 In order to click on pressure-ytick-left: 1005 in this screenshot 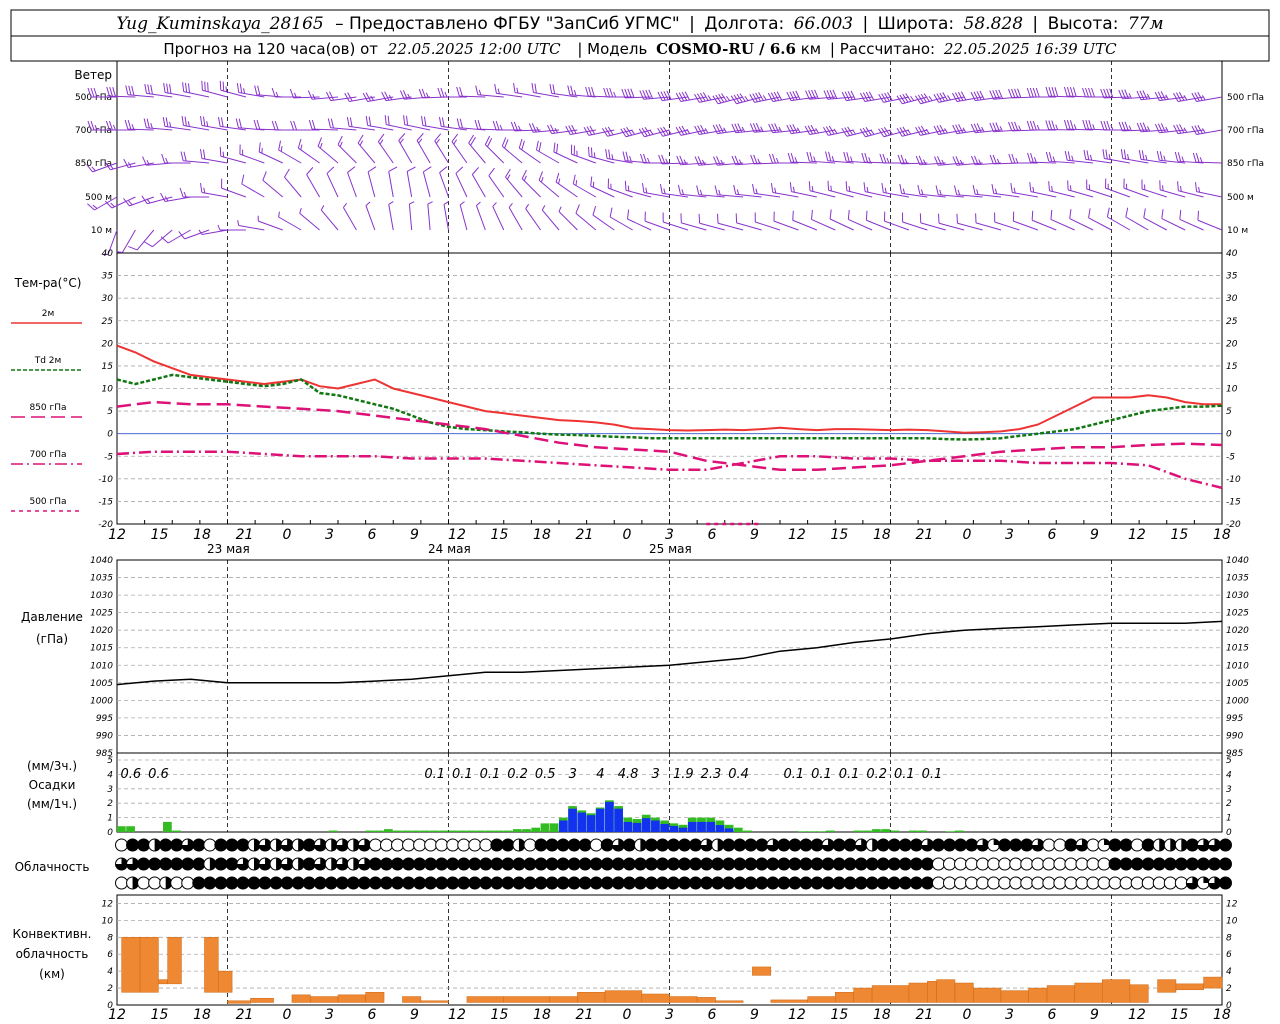, I will do `click(101, 684)`.